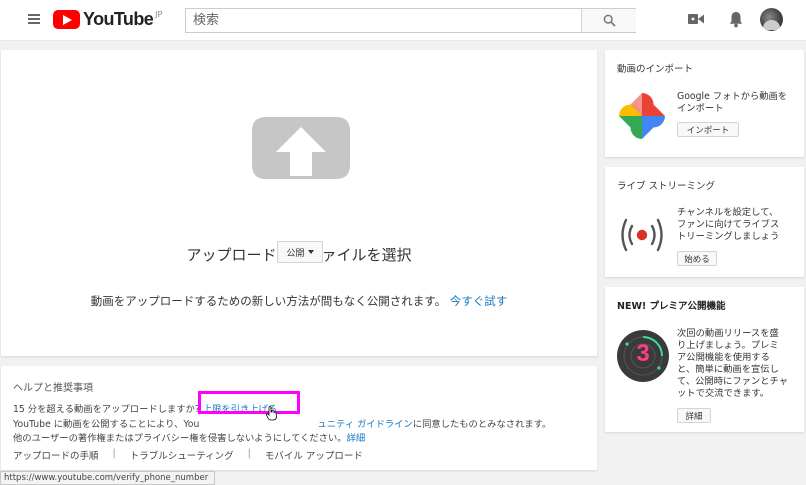  I want to click on live-stream-icon, so click(642, 235).